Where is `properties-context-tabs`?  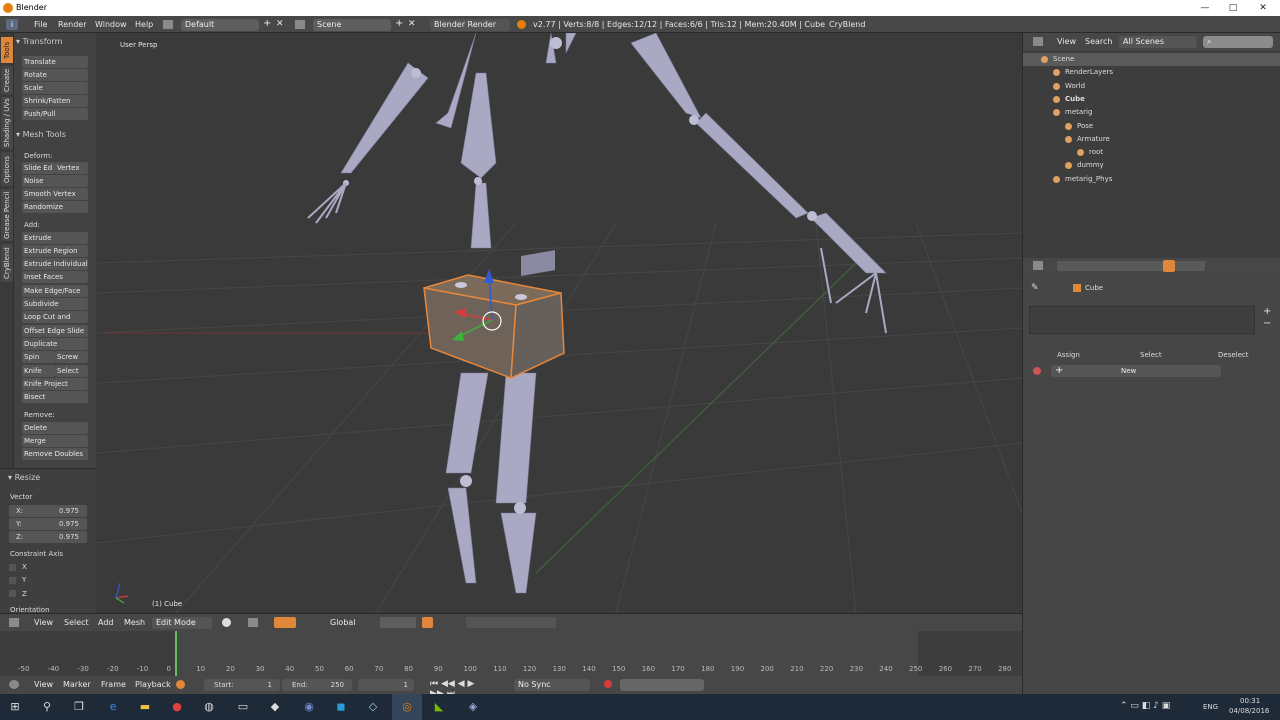
properties-context-tabs is located at coordinates (1131, 266).